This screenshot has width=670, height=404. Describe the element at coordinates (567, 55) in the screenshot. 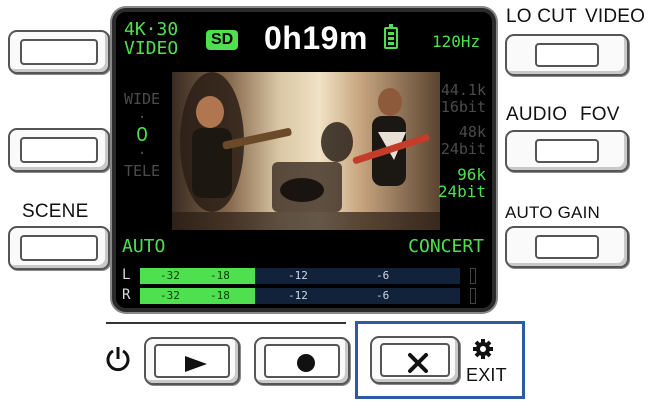

I see `lo-cut-video-button` at that location.